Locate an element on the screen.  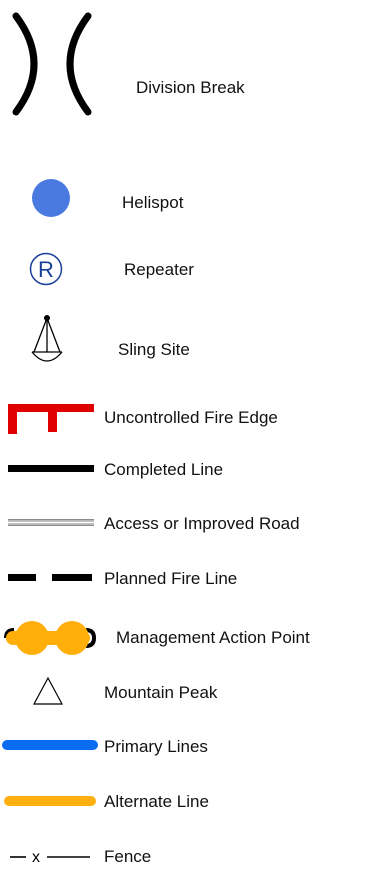
mountain-peak-icon is located at coordinates (48, 691).